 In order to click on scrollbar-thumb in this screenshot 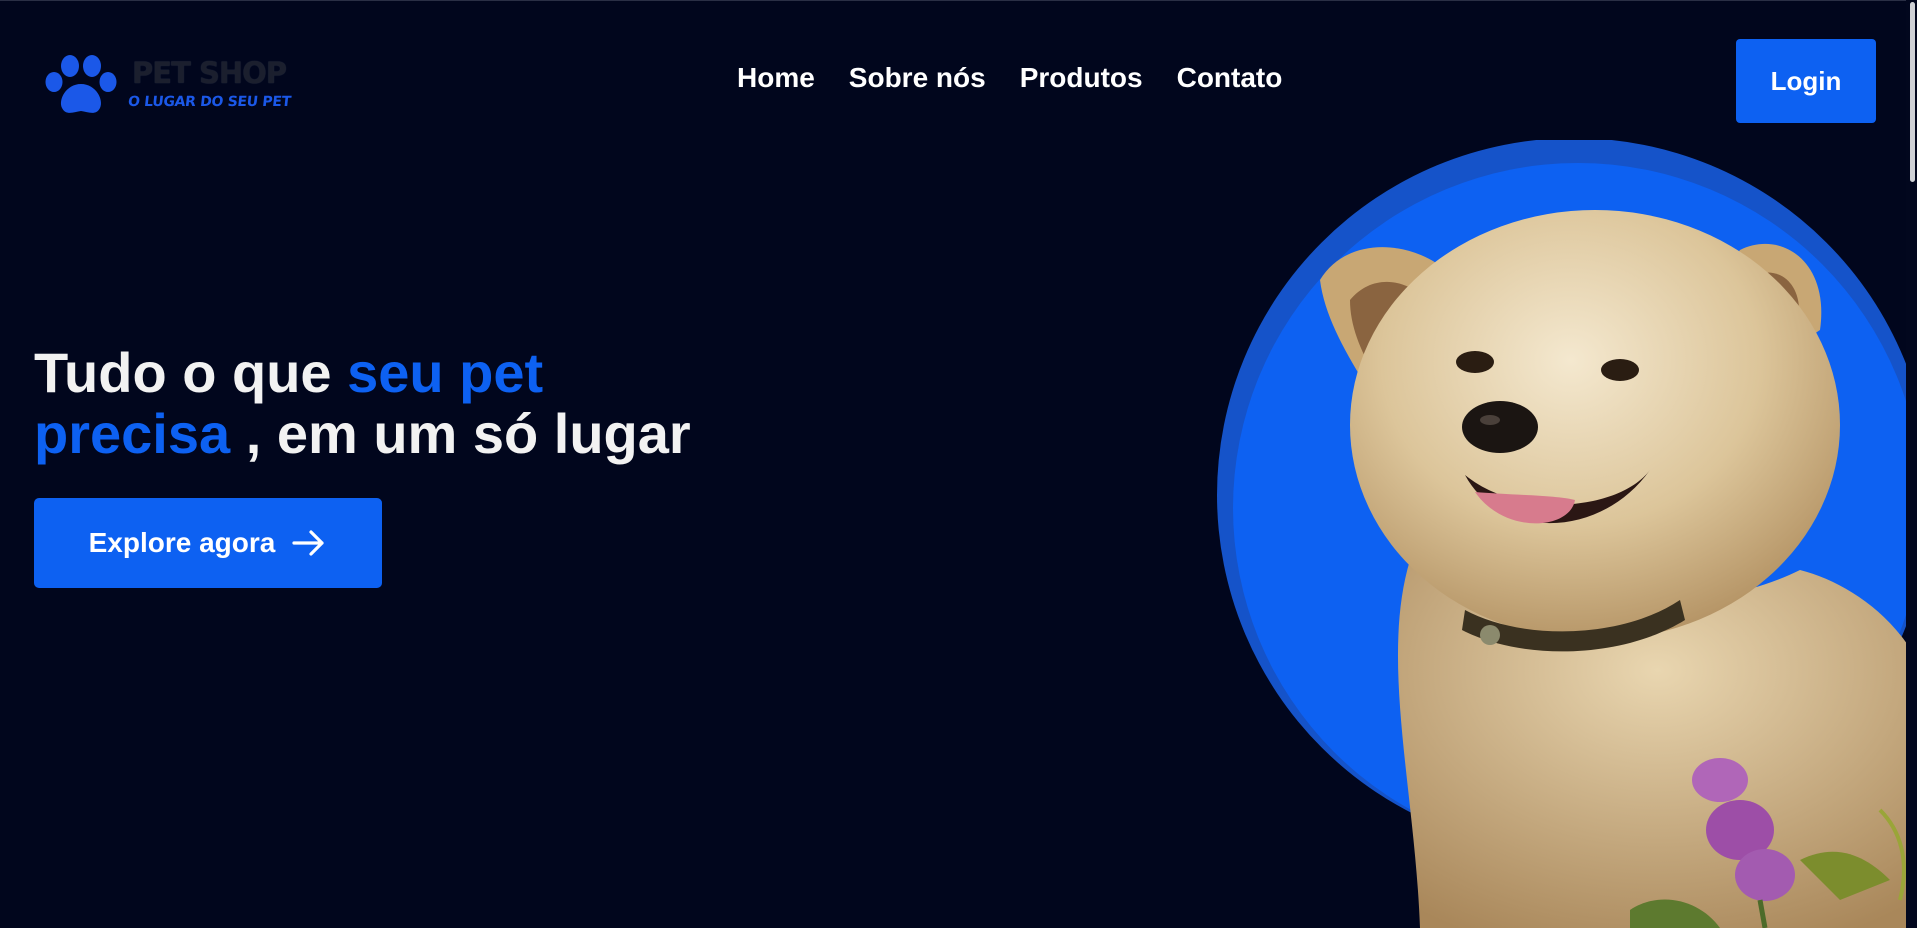, I will do `click(1912, 92)`.